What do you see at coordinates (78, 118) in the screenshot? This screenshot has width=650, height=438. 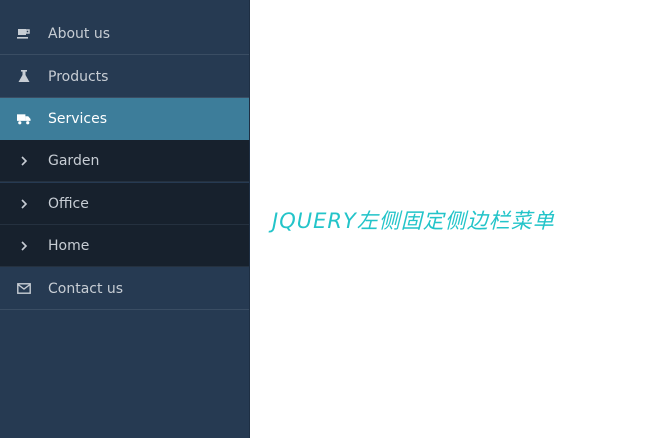 I see `sidebar-item-label: Services` at bounding box center [78, 118].